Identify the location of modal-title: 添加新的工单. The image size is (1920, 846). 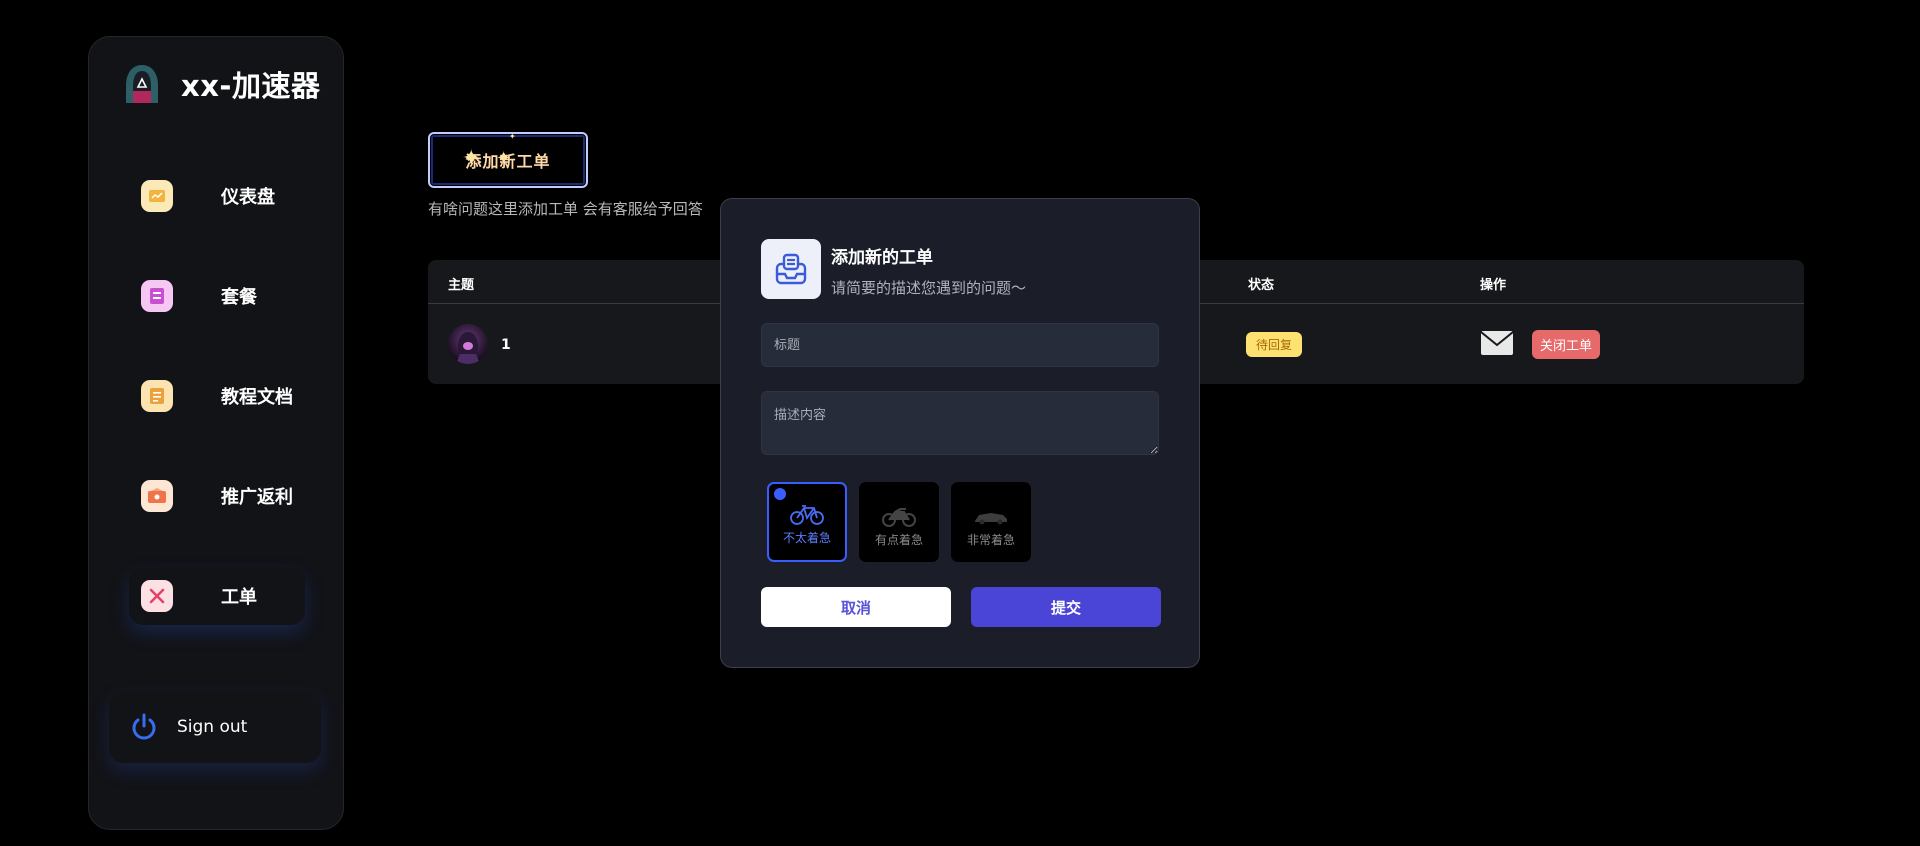
(882, 258).